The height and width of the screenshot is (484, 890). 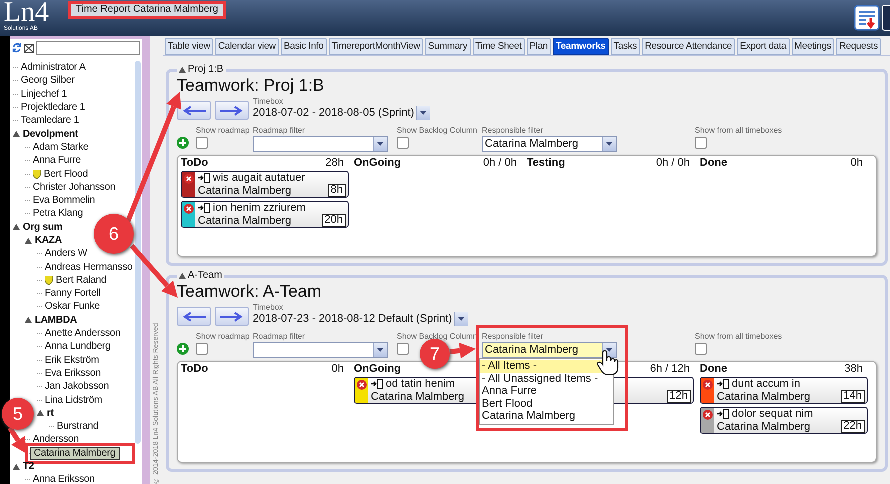 What do you see at coordinates (678, 396) in the screenshot?
I see `task-hours: 12h` at bounding box center [678, 396].